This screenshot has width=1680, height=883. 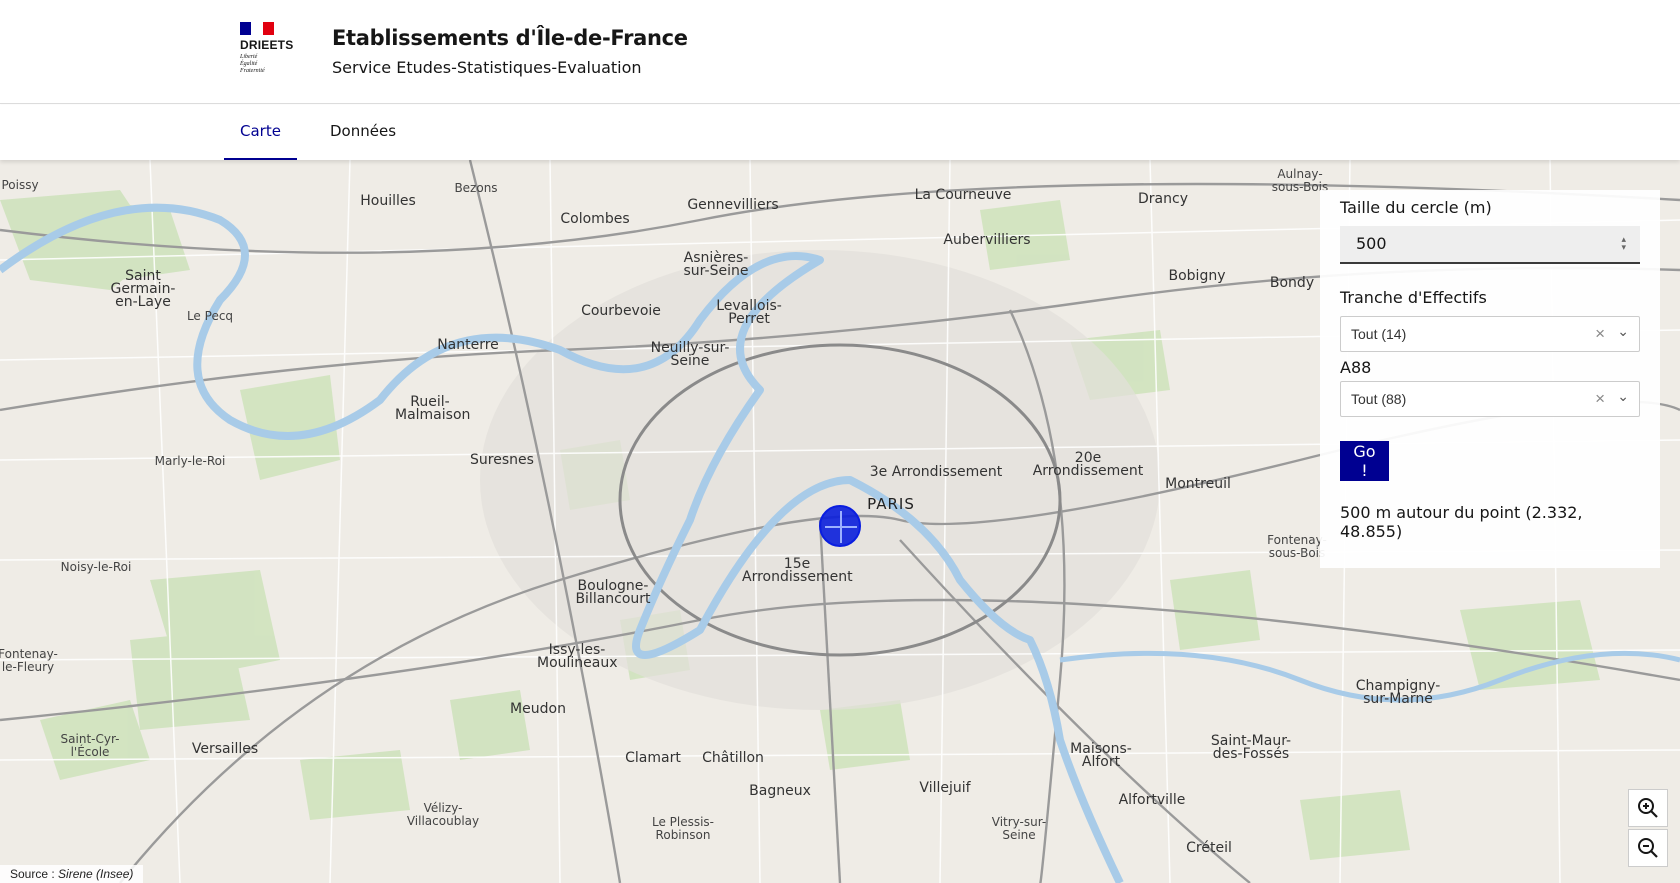 I want to click on motto-line: Liberté, so click(x=249, y=57).